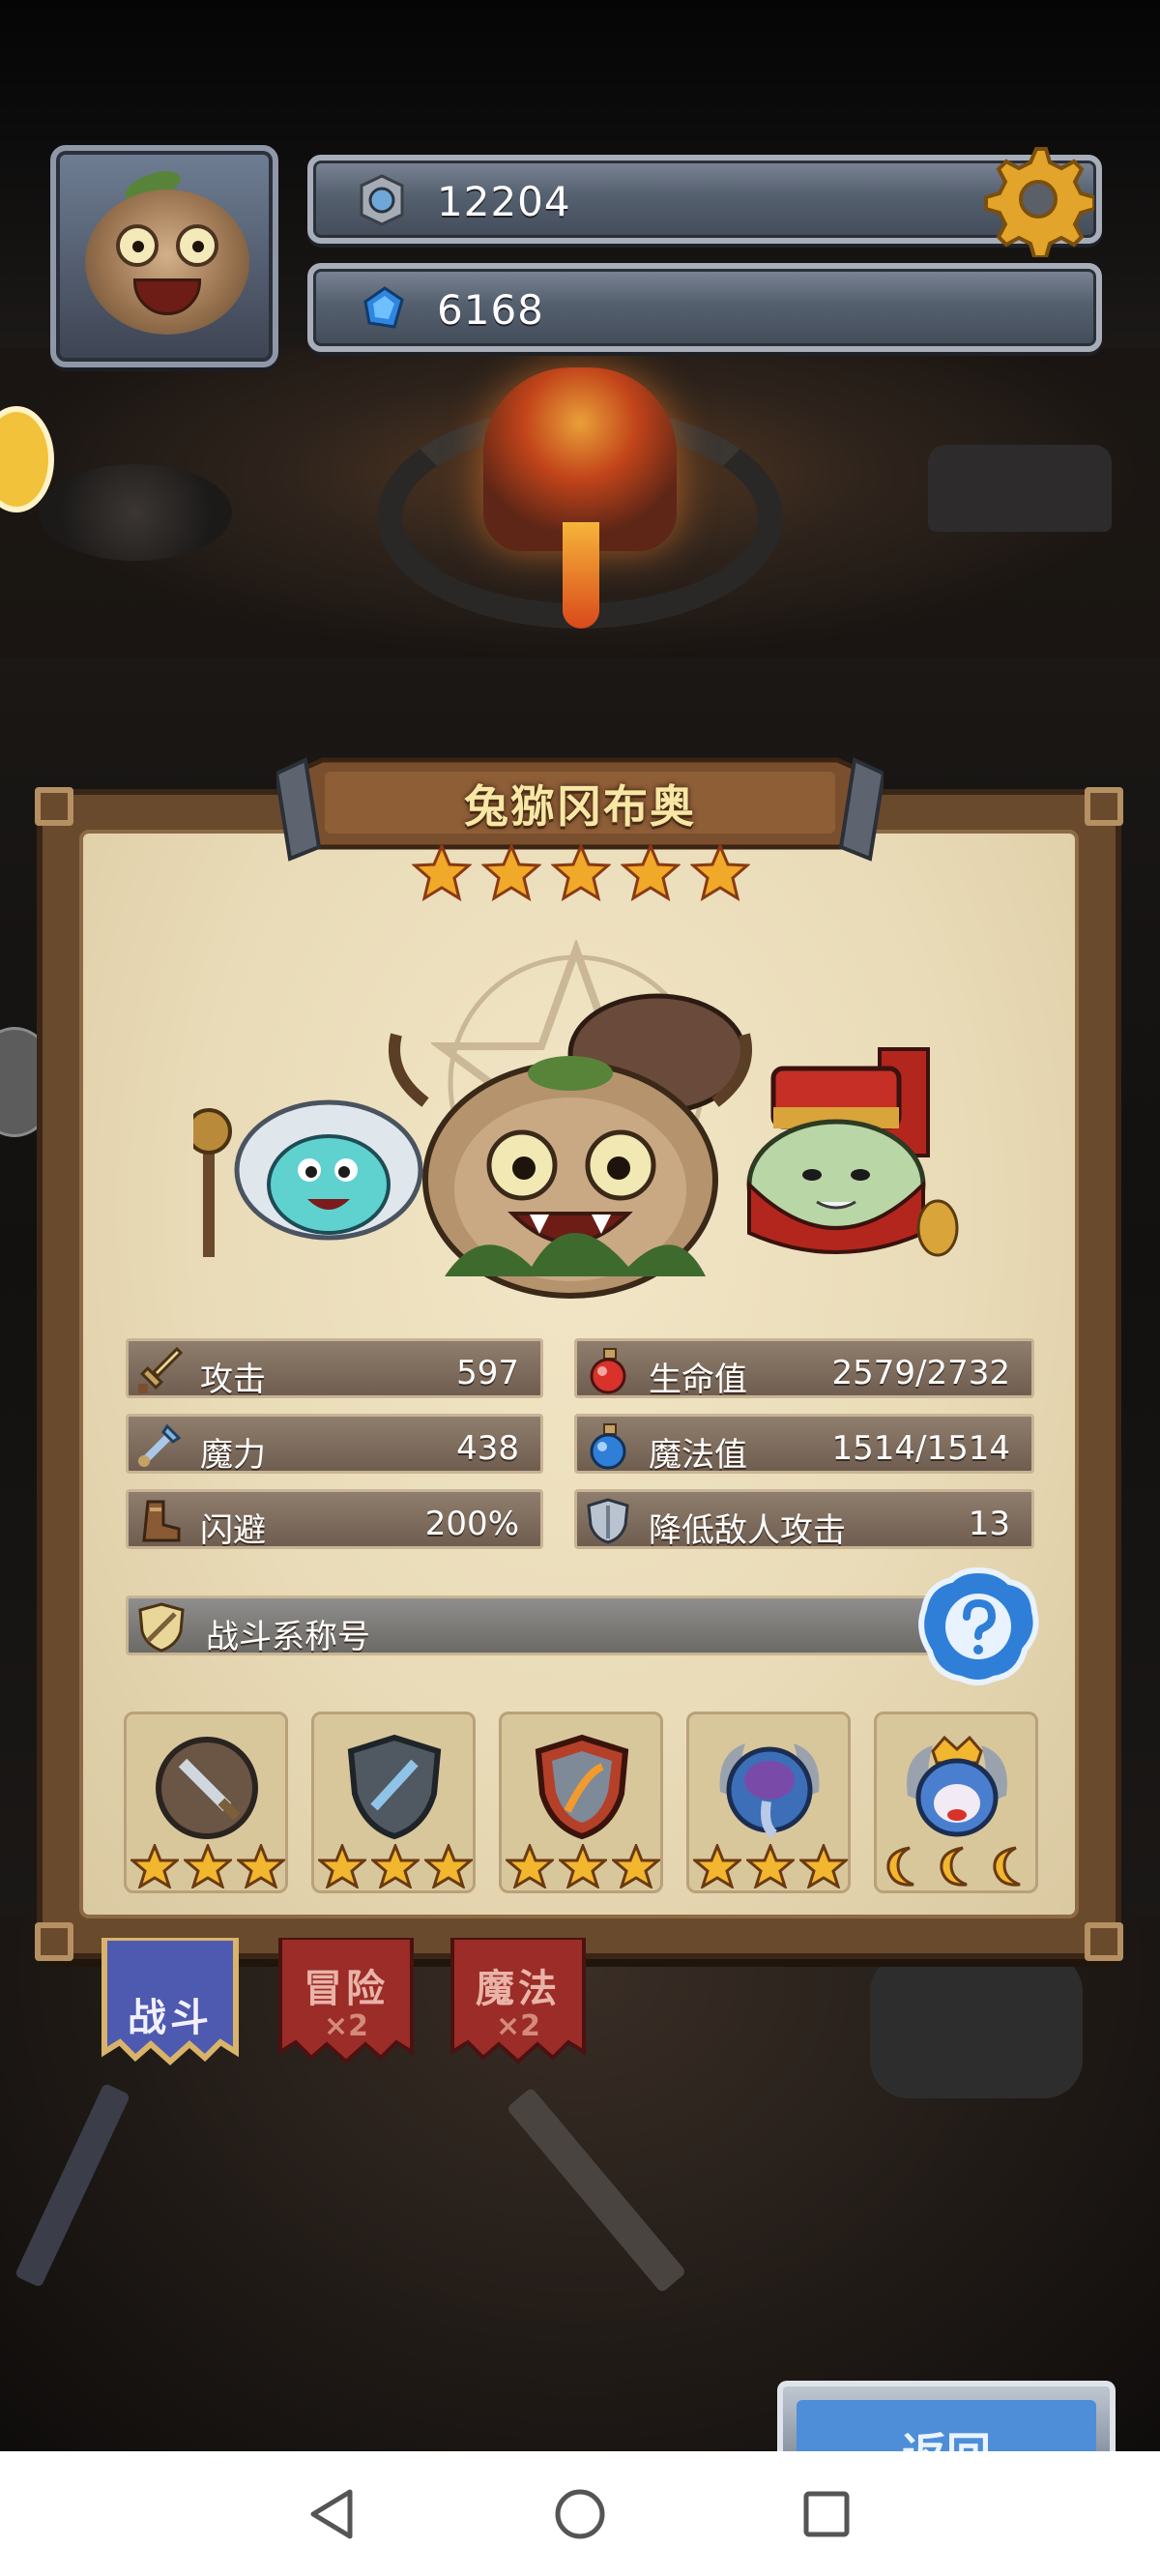 This screenshot has width=1160, height=2576. Describe the element at coordinates (1020, 488) in the screenshot. I see `anvil` at that location.